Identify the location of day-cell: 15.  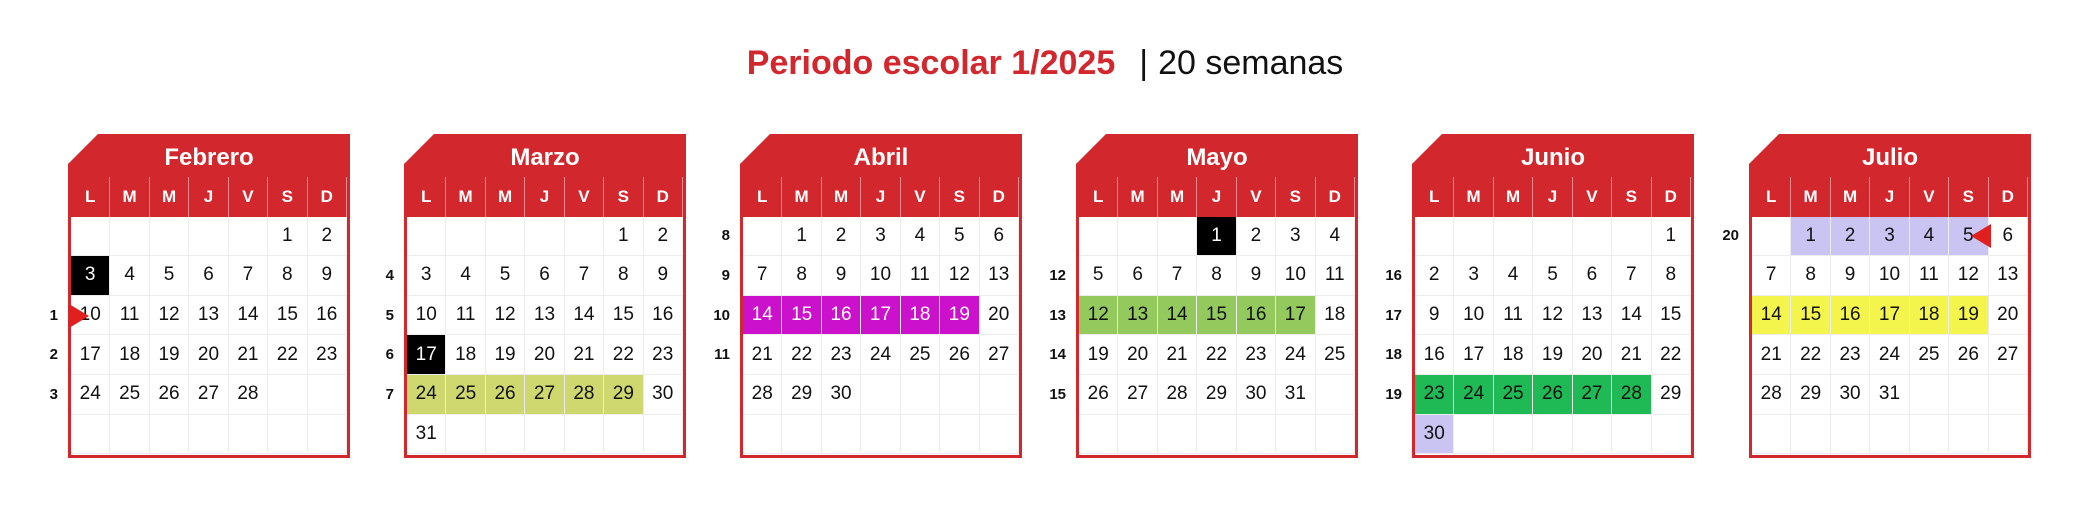
(1671, 315).